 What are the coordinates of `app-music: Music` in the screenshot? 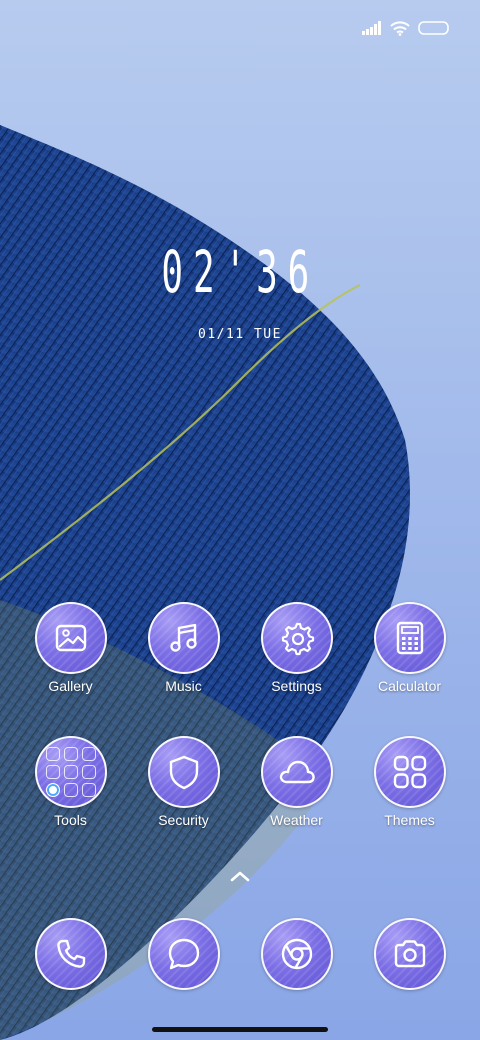 It's located at (183, 648).